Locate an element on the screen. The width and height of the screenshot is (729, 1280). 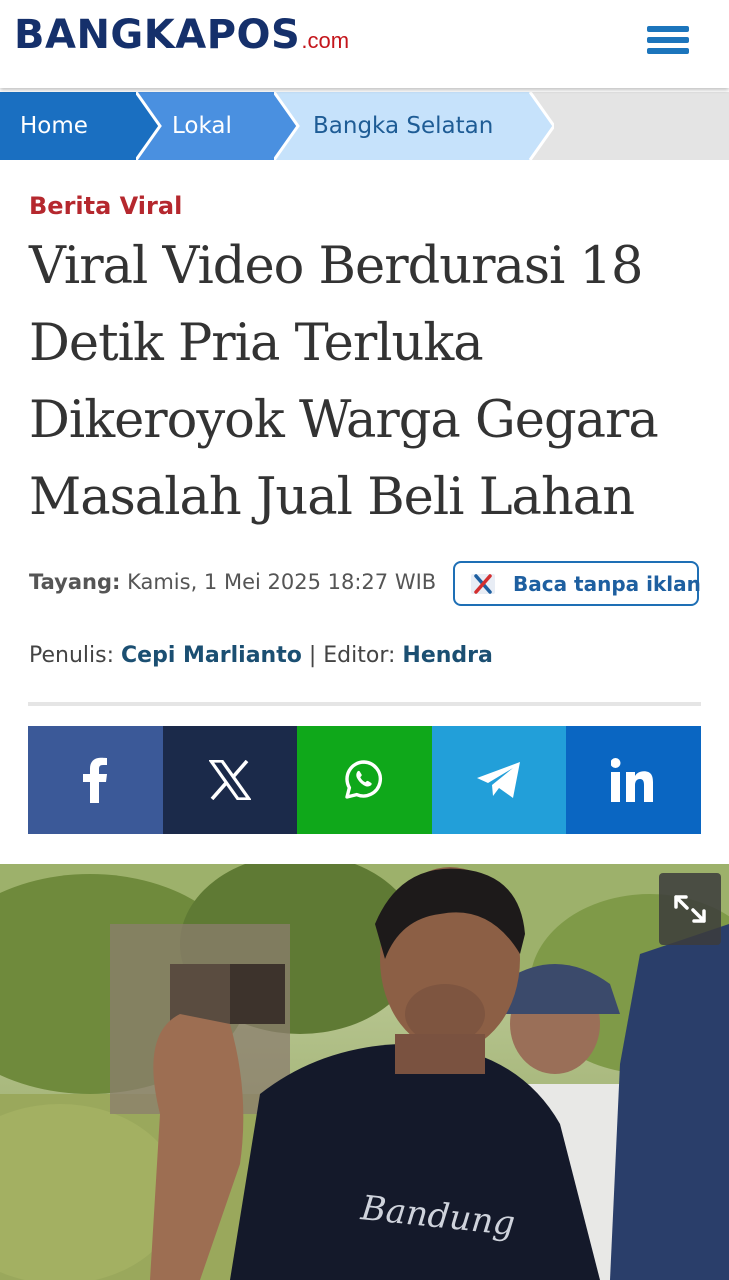
share-bar is located at coordinates (364, 780).